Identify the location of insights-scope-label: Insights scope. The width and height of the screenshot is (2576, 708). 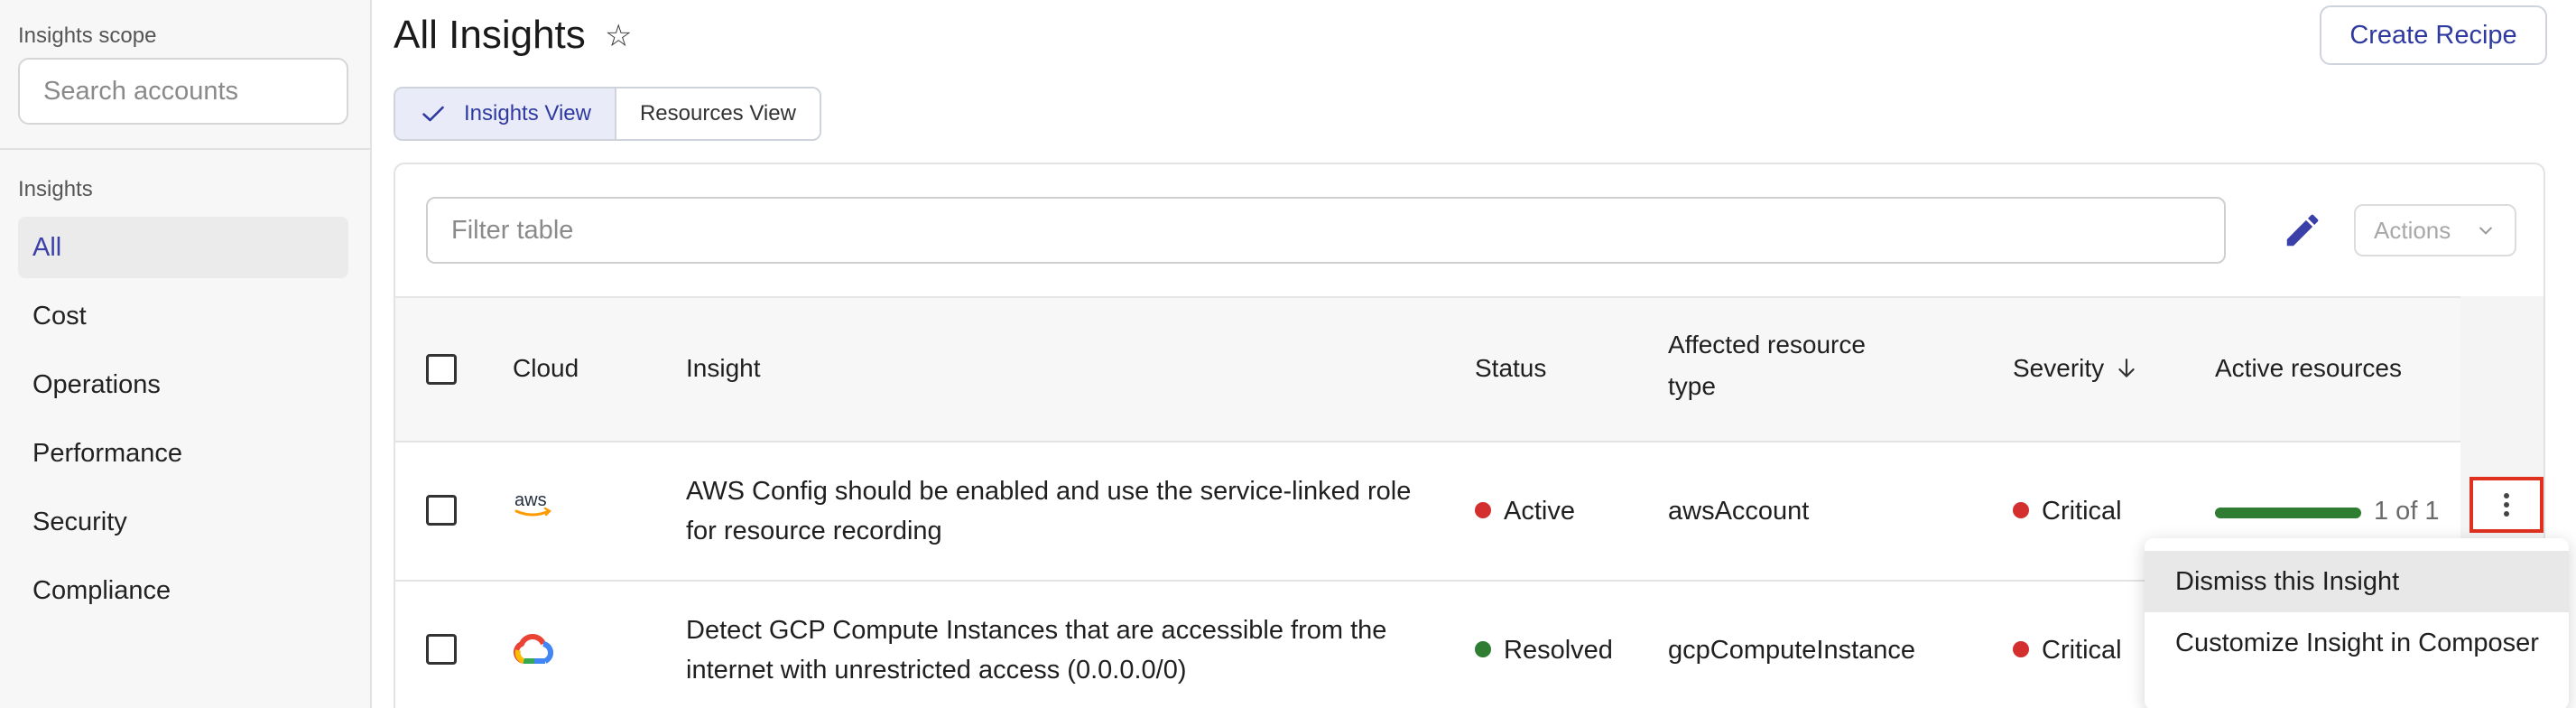
(87, 35).